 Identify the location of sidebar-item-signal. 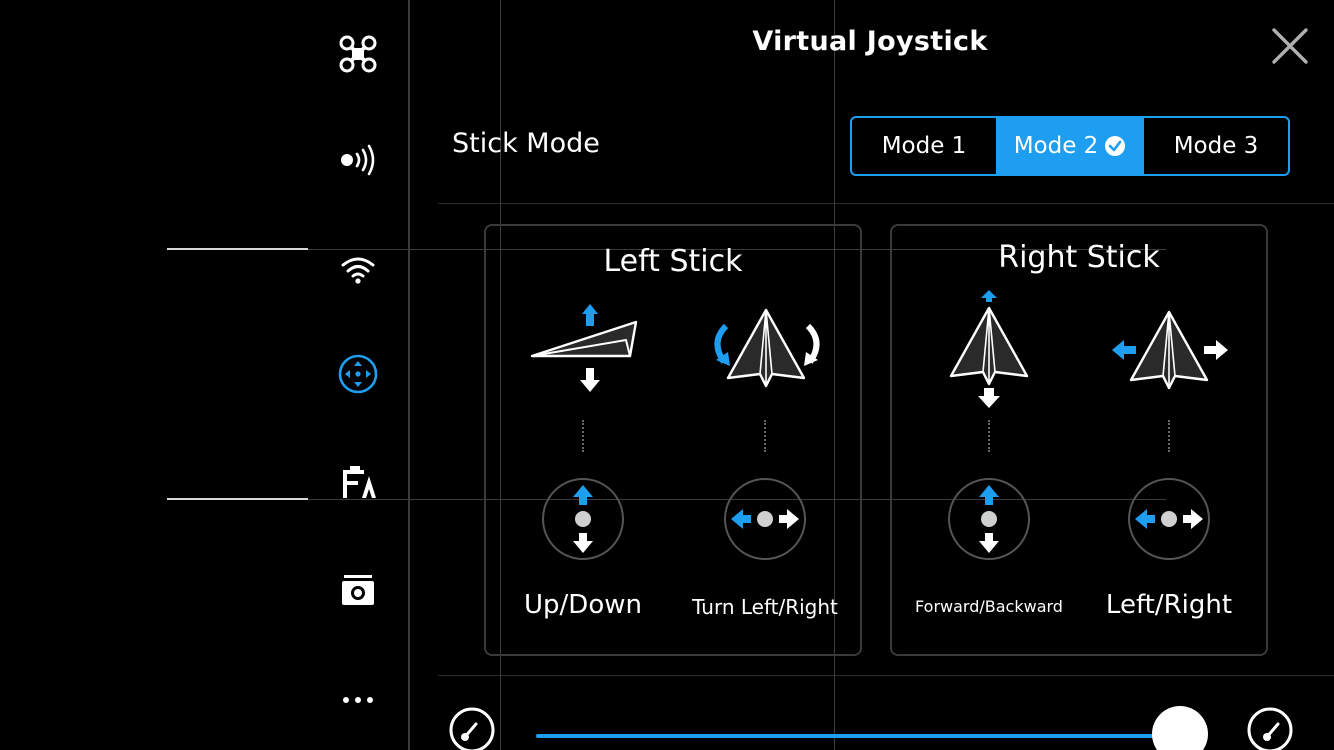
(358, 160).